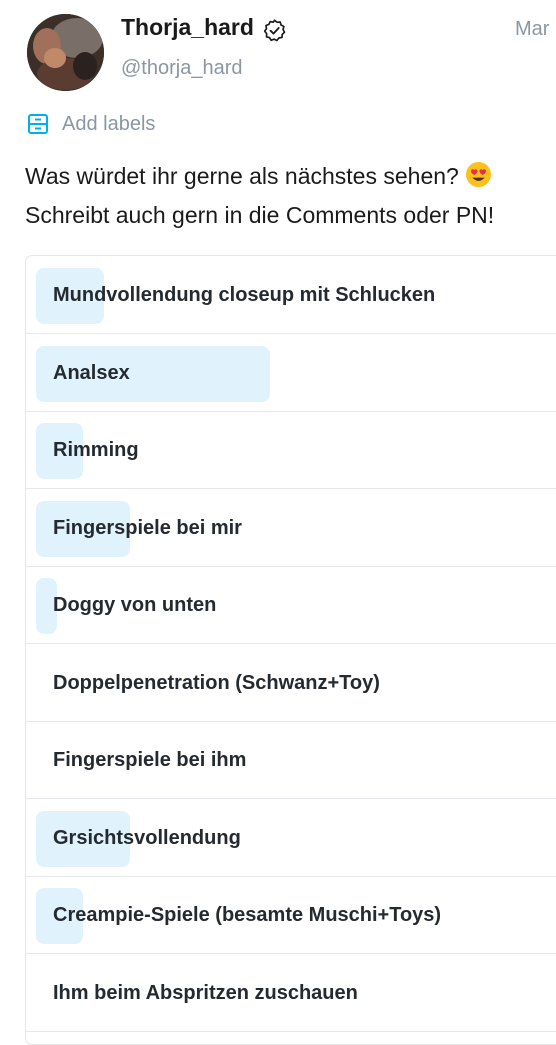  What do you see at coordinates (291, 605) in the screenshot?
I see `poll-option: Doggy von unten` at bounding box center [291, 605].